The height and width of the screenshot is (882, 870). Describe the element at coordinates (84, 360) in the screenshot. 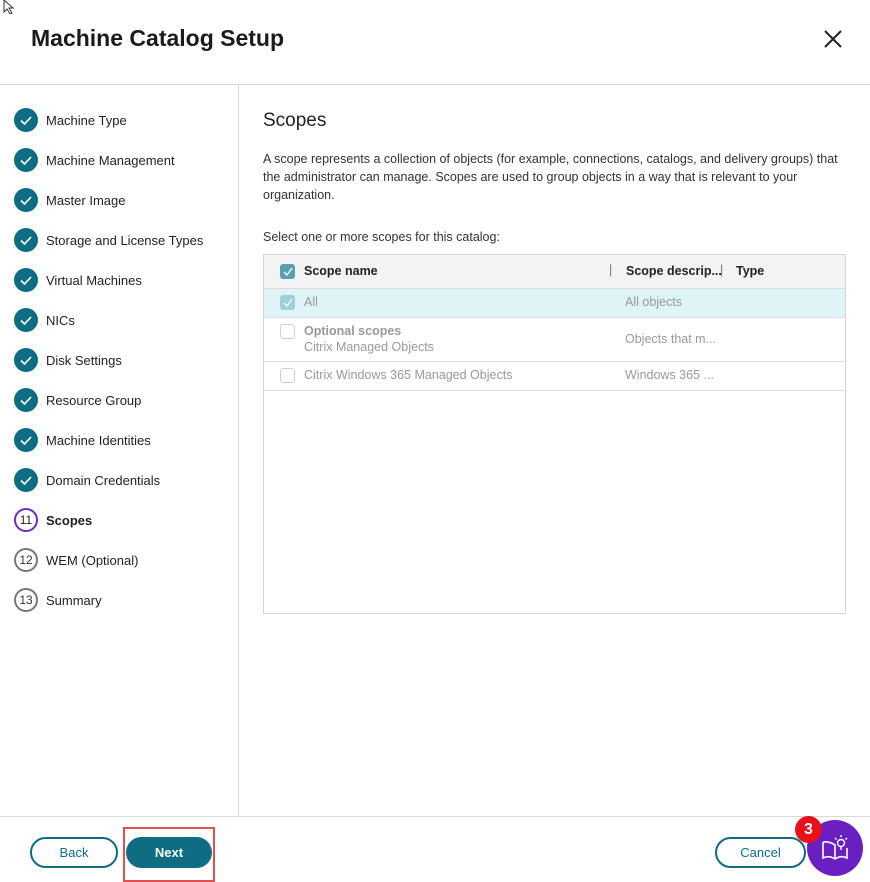

I see `step-label: Disk Settings` at that location.